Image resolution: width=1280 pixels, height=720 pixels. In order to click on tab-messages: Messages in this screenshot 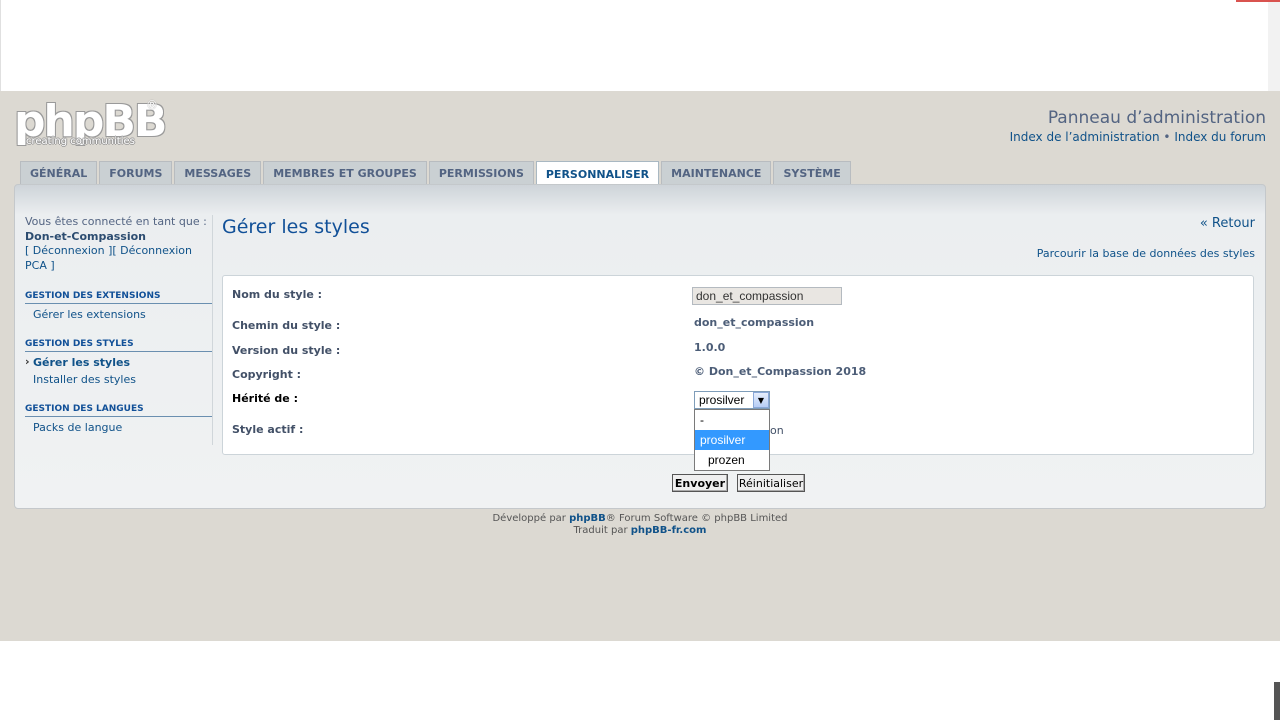, I will do `click(218, 173)`.